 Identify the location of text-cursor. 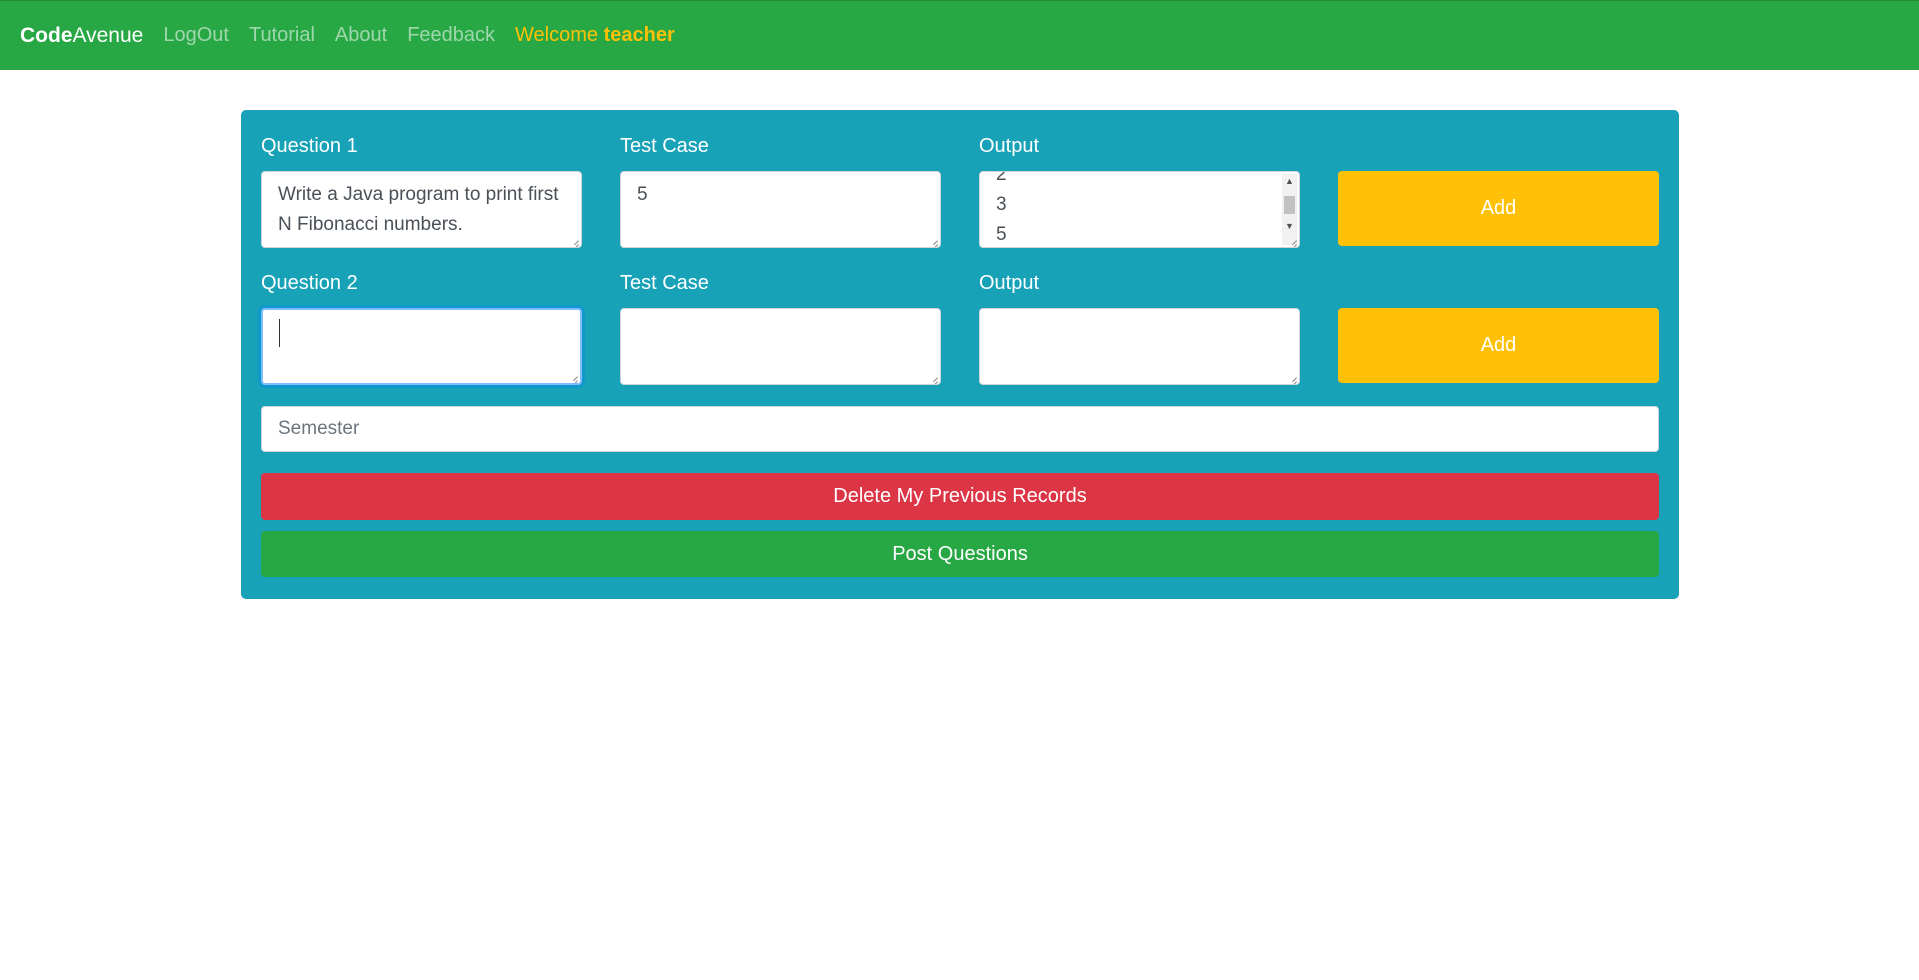
(279, 332).